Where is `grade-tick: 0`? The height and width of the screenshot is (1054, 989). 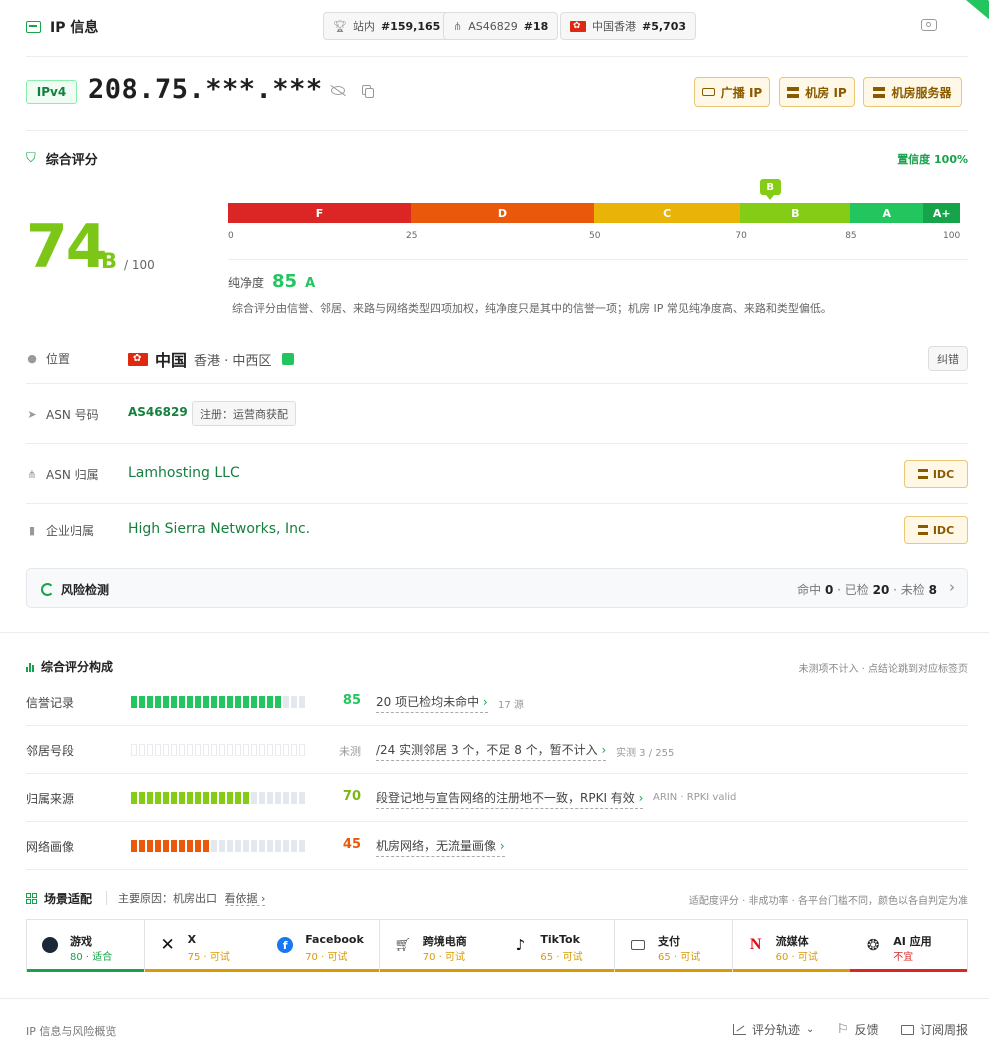 grade-tick: 0 is located at coordinates (231, 236).